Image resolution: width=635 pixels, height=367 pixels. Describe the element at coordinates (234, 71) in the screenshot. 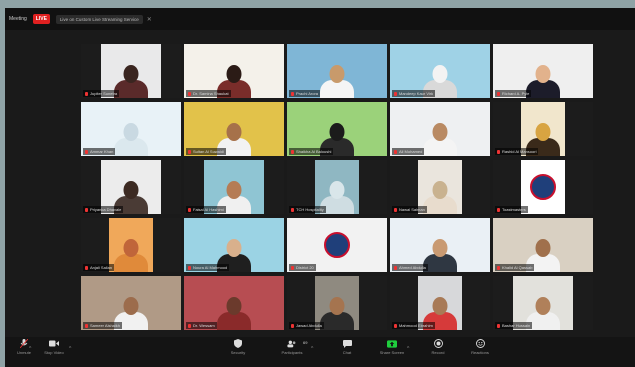

I see `participant-tile: Dr. Samina Shaukat` at that location.